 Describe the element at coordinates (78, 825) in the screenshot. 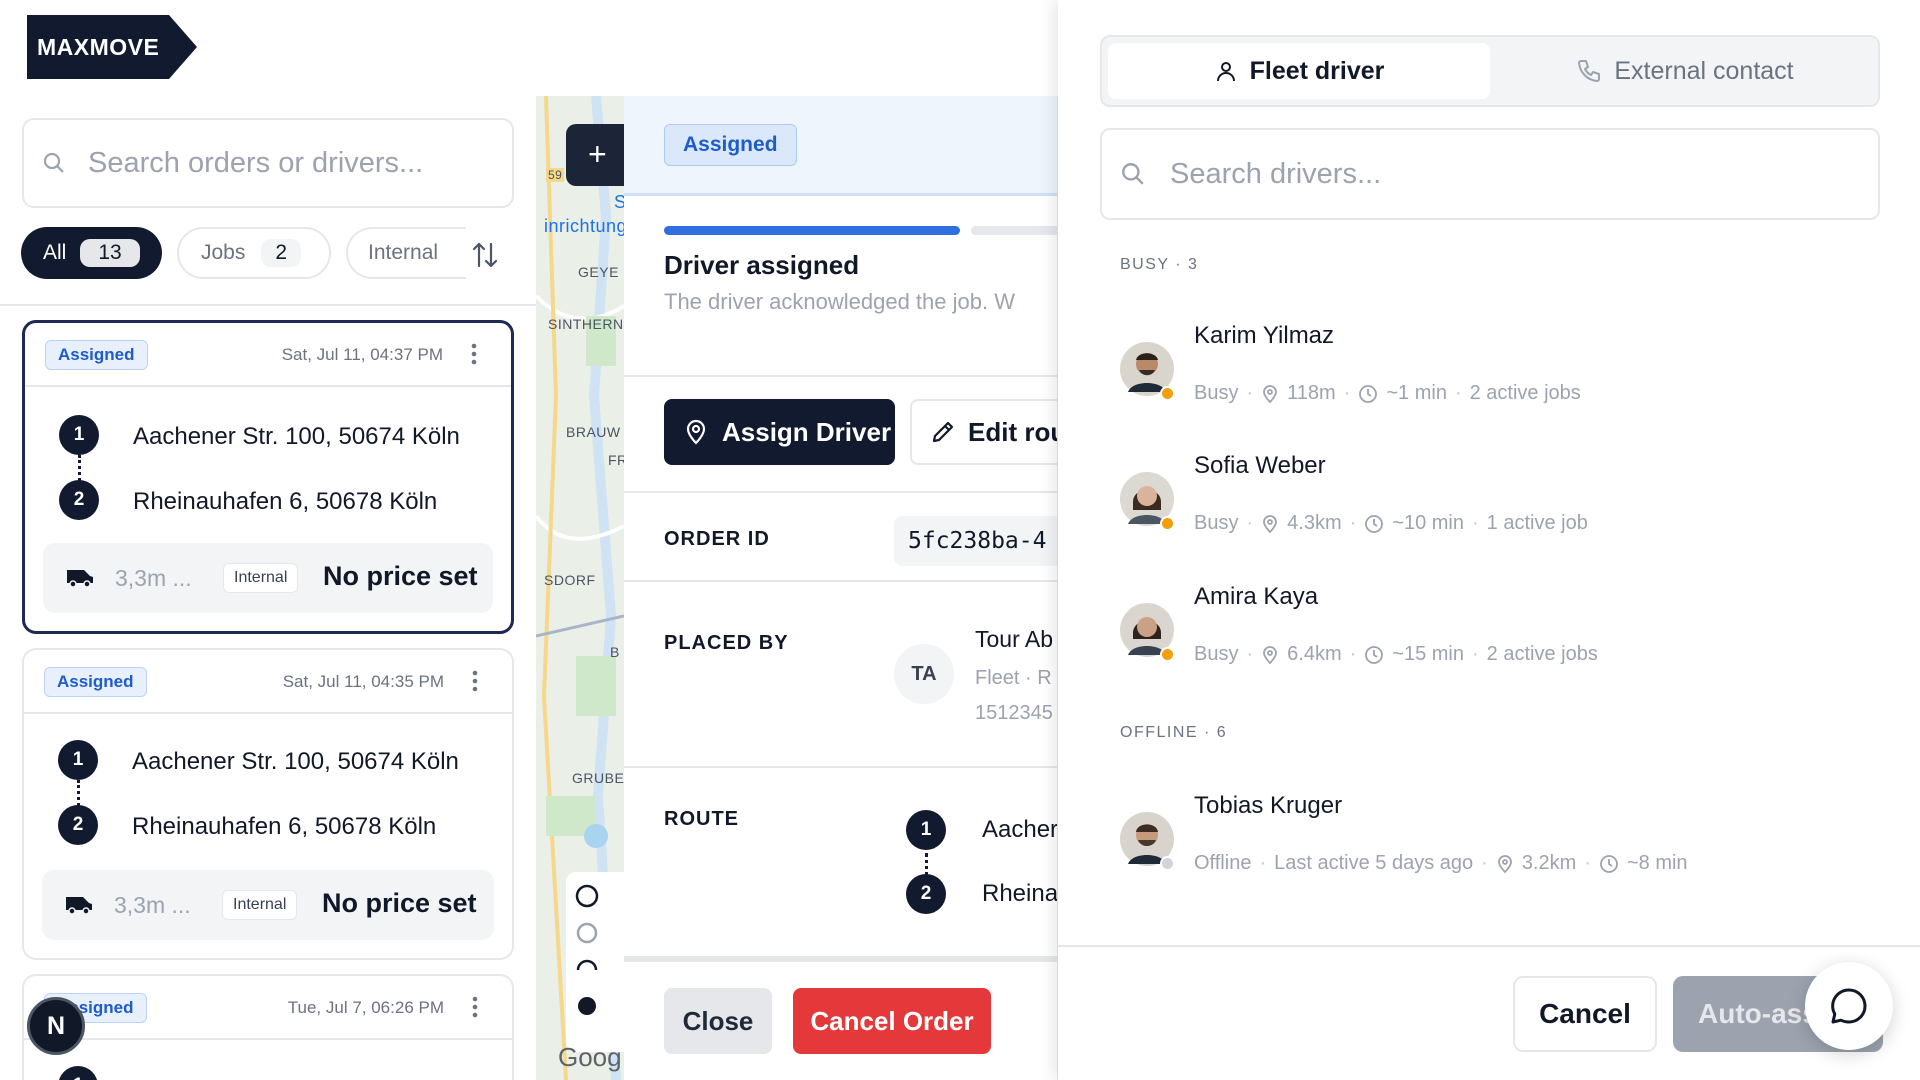

I see `stop-number-2: 2` at that location.